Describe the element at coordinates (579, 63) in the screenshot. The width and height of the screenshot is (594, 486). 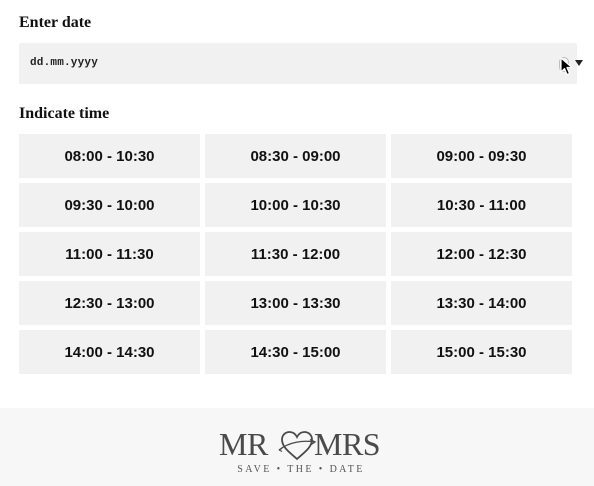
I see `dropdown-arrow-icon` at that location.